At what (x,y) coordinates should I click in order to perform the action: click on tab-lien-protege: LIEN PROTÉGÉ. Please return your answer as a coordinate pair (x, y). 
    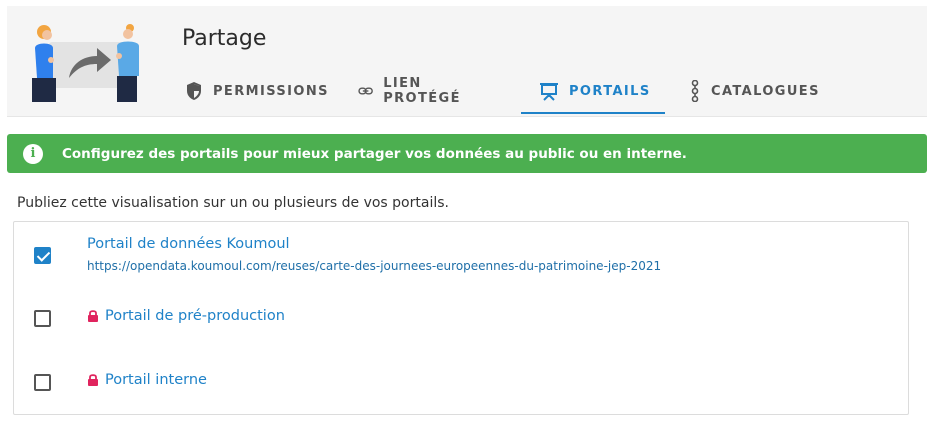
    Looking at the image, I should click on (413, 91).